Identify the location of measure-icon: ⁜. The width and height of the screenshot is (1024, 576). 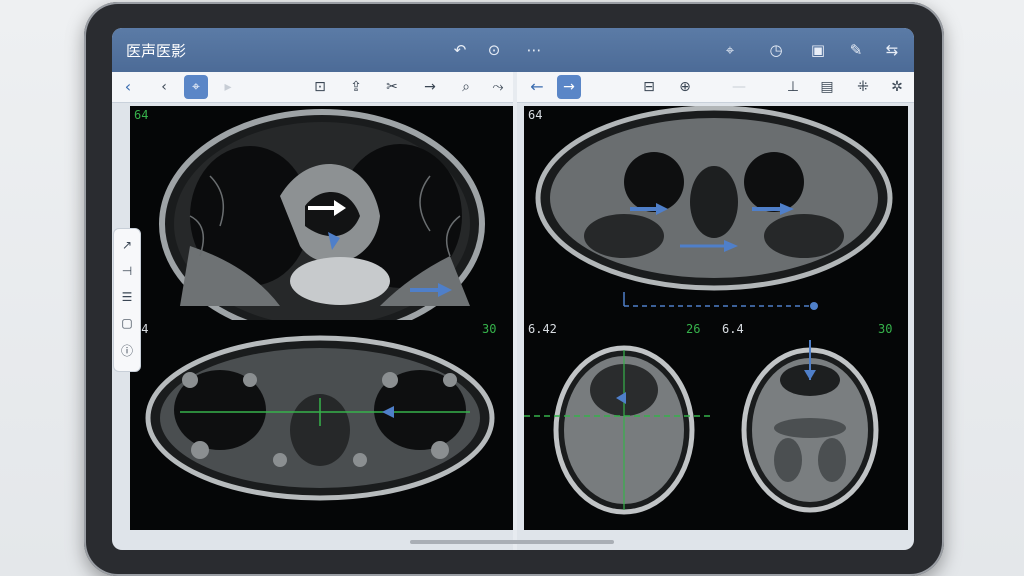
(863, 87).